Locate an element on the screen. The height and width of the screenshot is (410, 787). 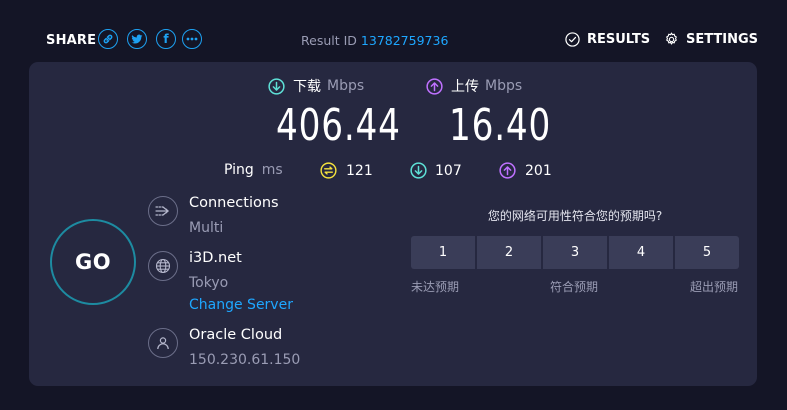
globe-icon is located at coordinates (163, 266).